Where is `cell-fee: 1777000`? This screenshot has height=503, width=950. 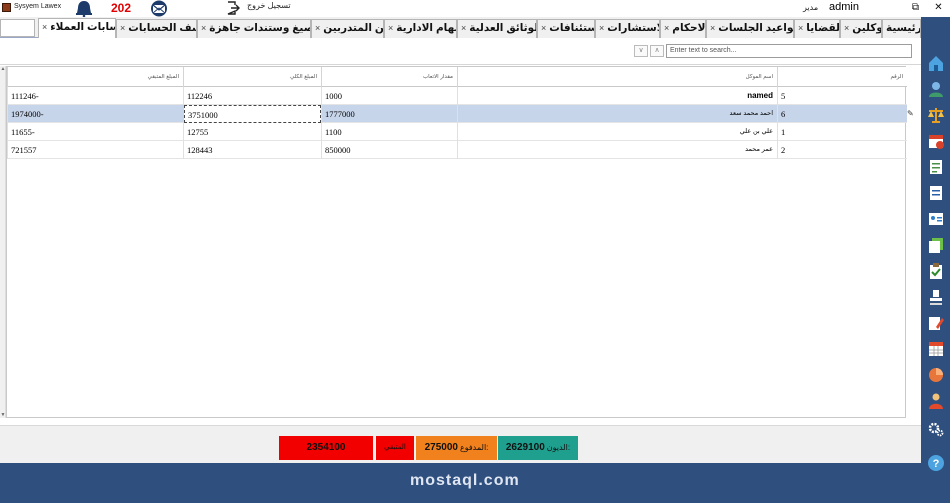 cell-fee: 1777000 is located at coordinates (389, 114).